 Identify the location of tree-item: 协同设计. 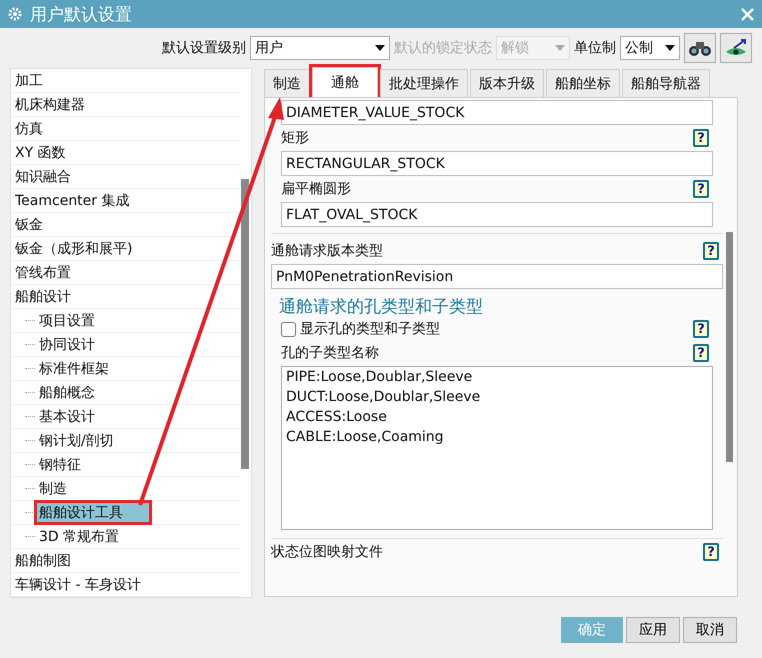
(65, 345).